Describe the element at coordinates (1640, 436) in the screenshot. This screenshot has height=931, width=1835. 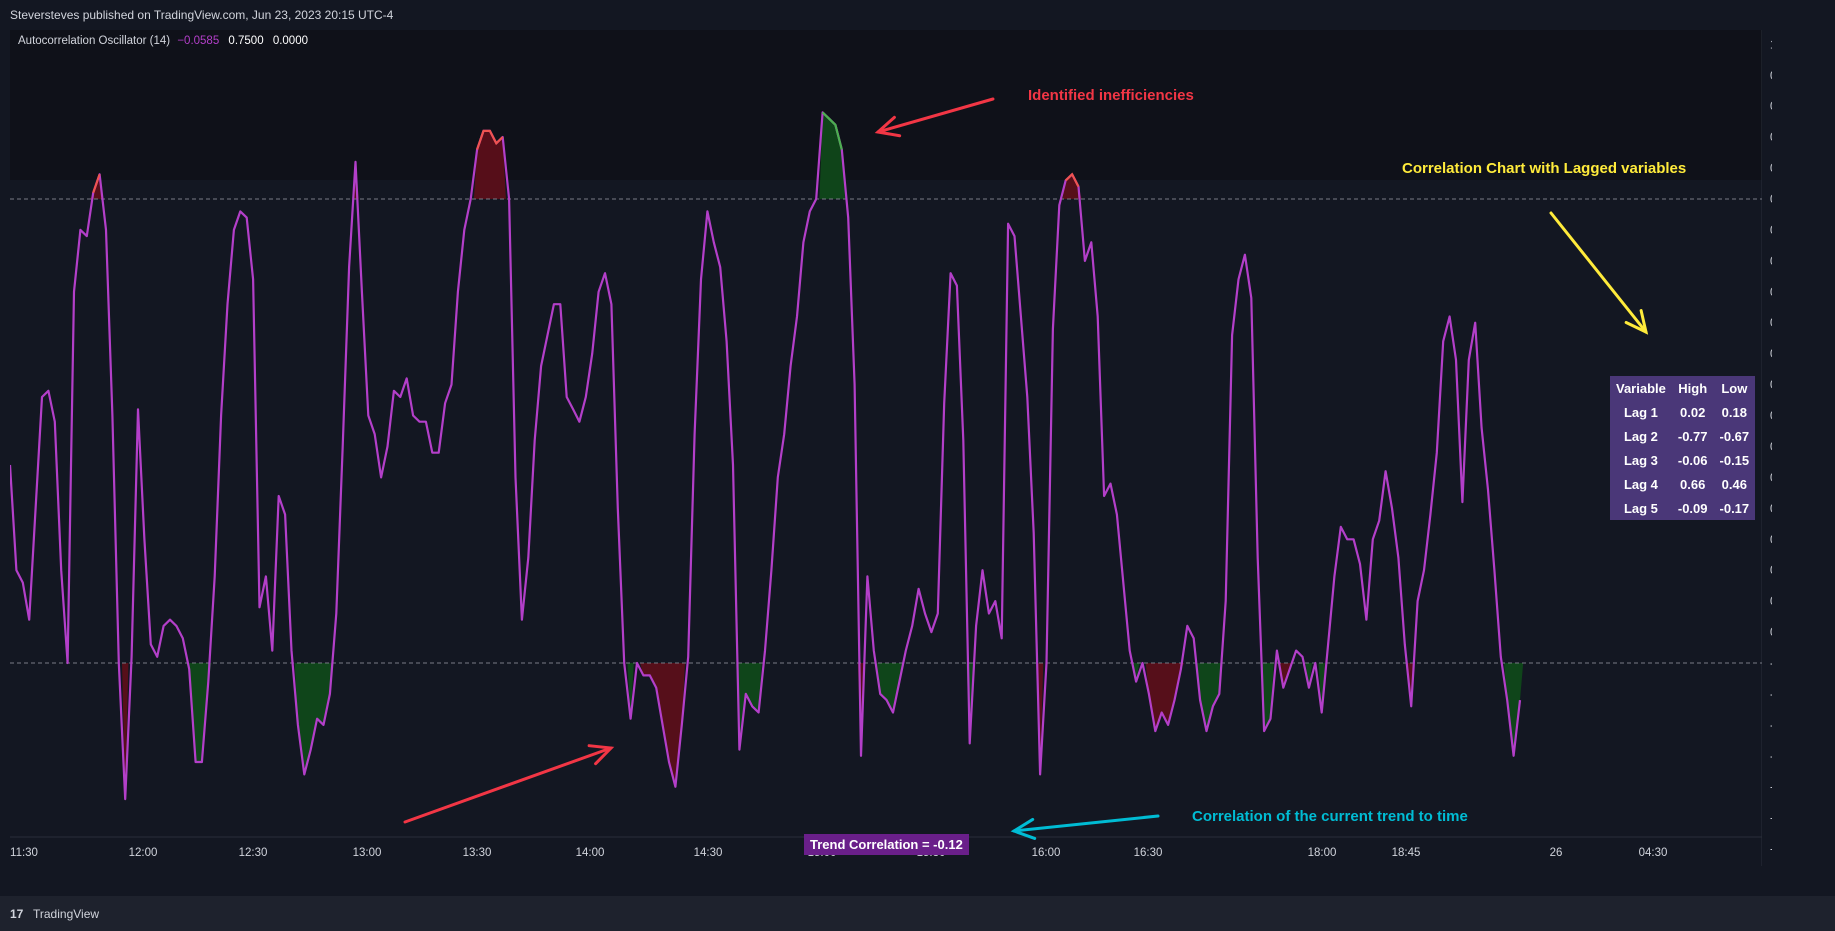
I see `lag-table-cell: Lag 2` at that location.